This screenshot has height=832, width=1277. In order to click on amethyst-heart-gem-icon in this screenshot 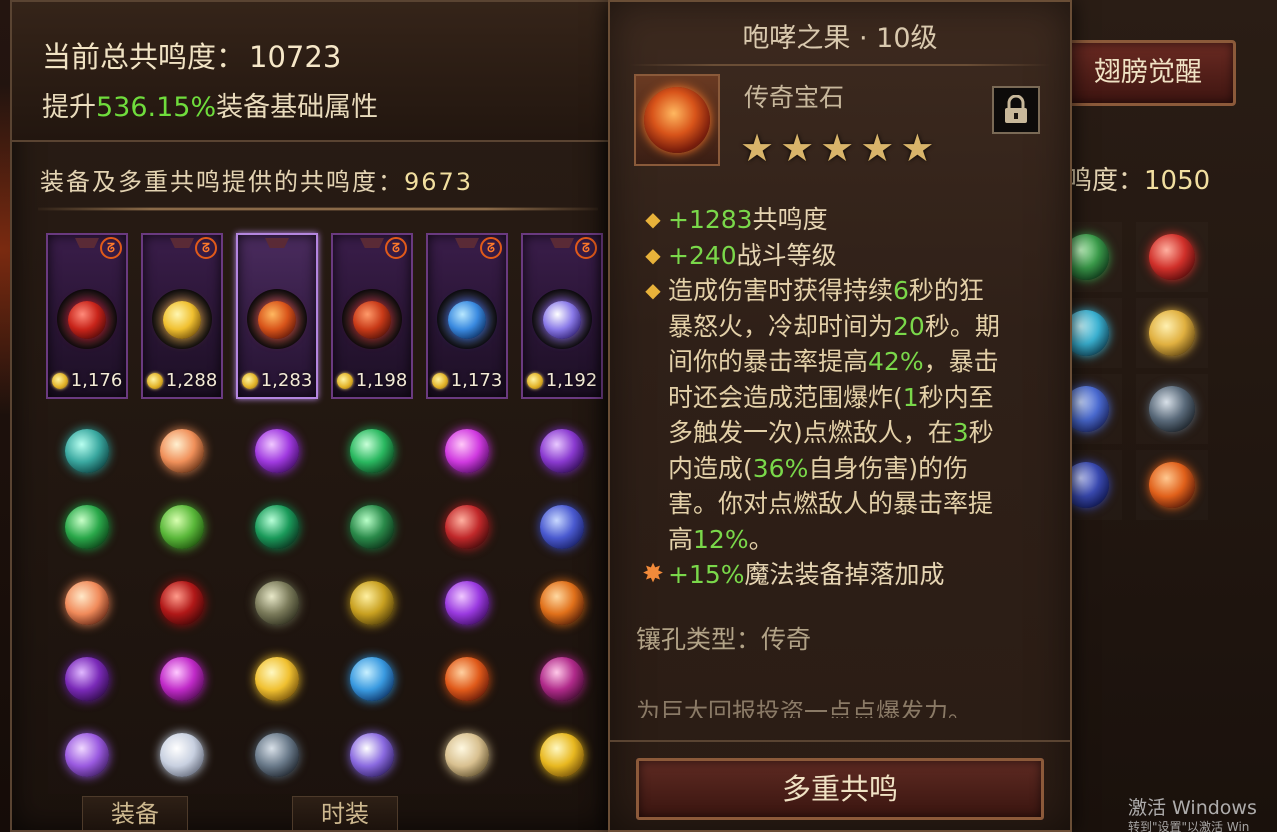, I will do `click(467, 603)`.